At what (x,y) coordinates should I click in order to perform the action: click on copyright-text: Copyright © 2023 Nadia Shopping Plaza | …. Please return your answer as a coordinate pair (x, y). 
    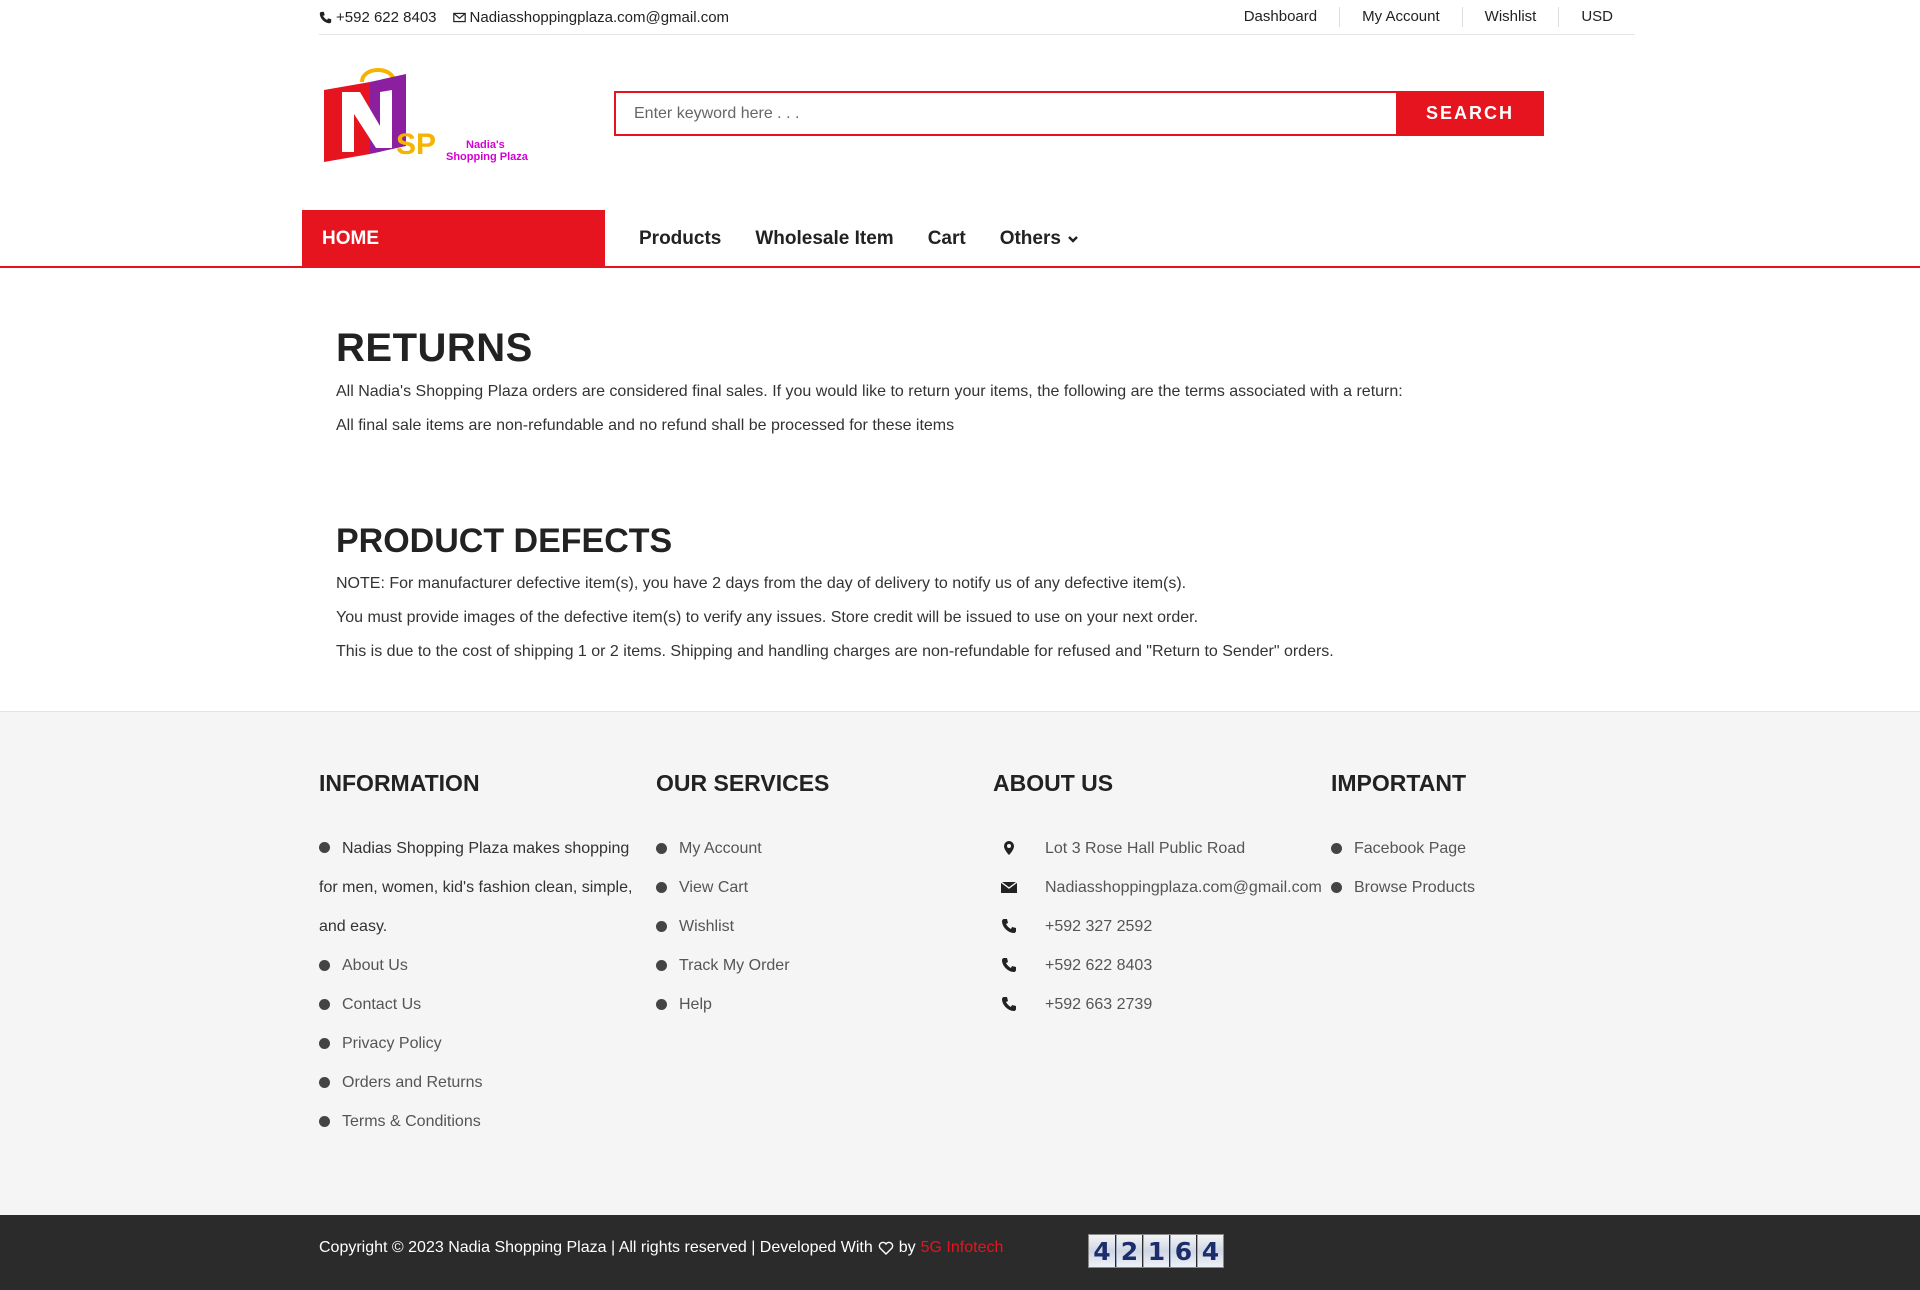
    Looking at the image, I should click on (596, 1247).